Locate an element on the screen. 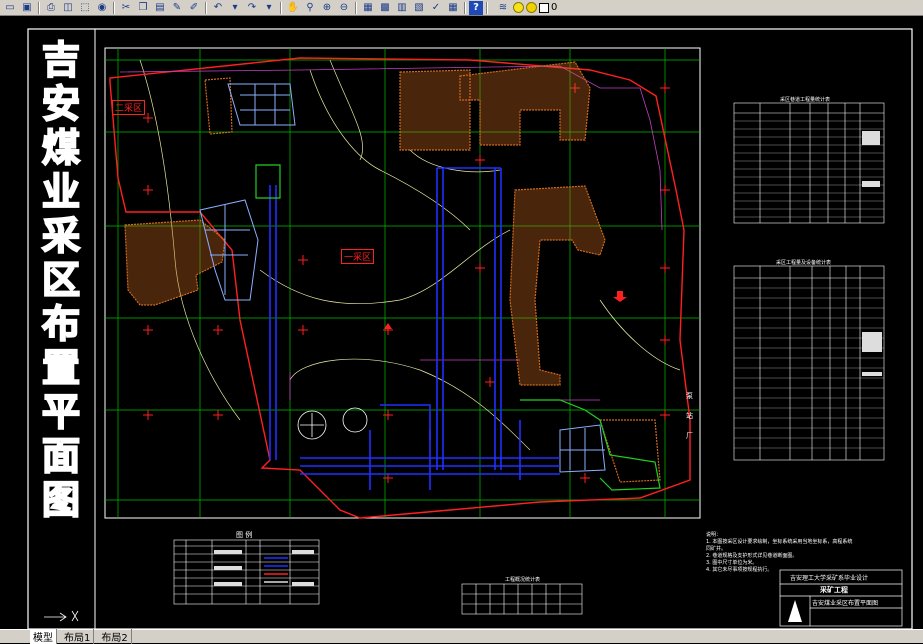 This screenshot has height=644, width=923. undo-icon: ↶ is located at coordinates (218, 8).